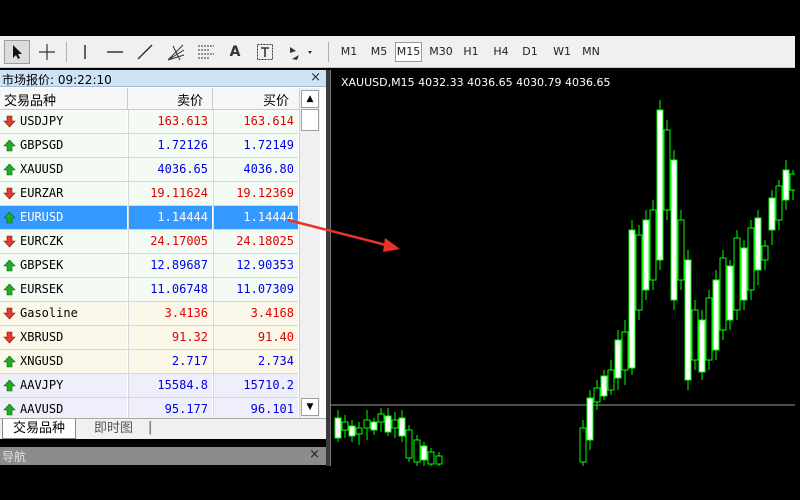 This screenshot has width=800, height=500. I want to click on annotation-arrow, so click(343, 235).